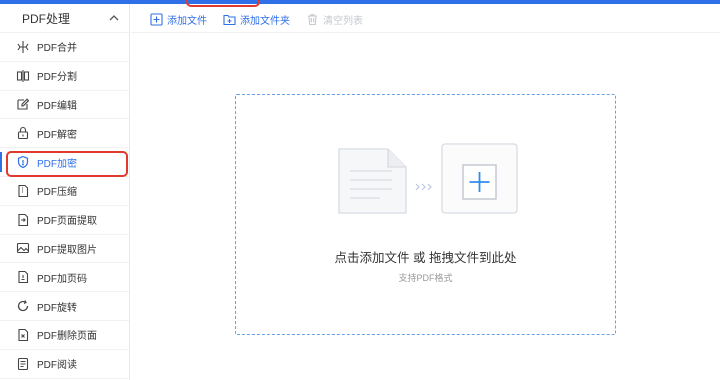 This screenshot has height=380, width=720. Describe the element at coordinates (57, 49) in the screenshot. I see `sidebar-item-label: PDF合并` at that location.